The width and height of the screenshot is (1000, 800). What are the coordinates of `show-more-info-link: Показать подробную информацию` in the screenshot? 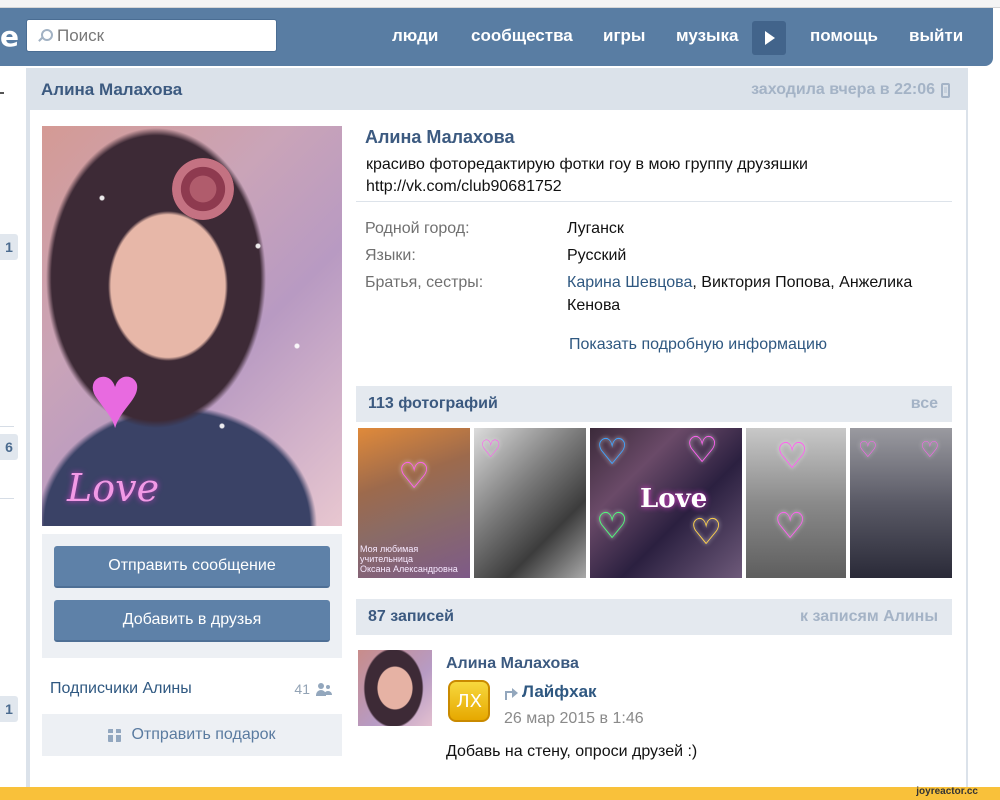 It's located at (698, 345).